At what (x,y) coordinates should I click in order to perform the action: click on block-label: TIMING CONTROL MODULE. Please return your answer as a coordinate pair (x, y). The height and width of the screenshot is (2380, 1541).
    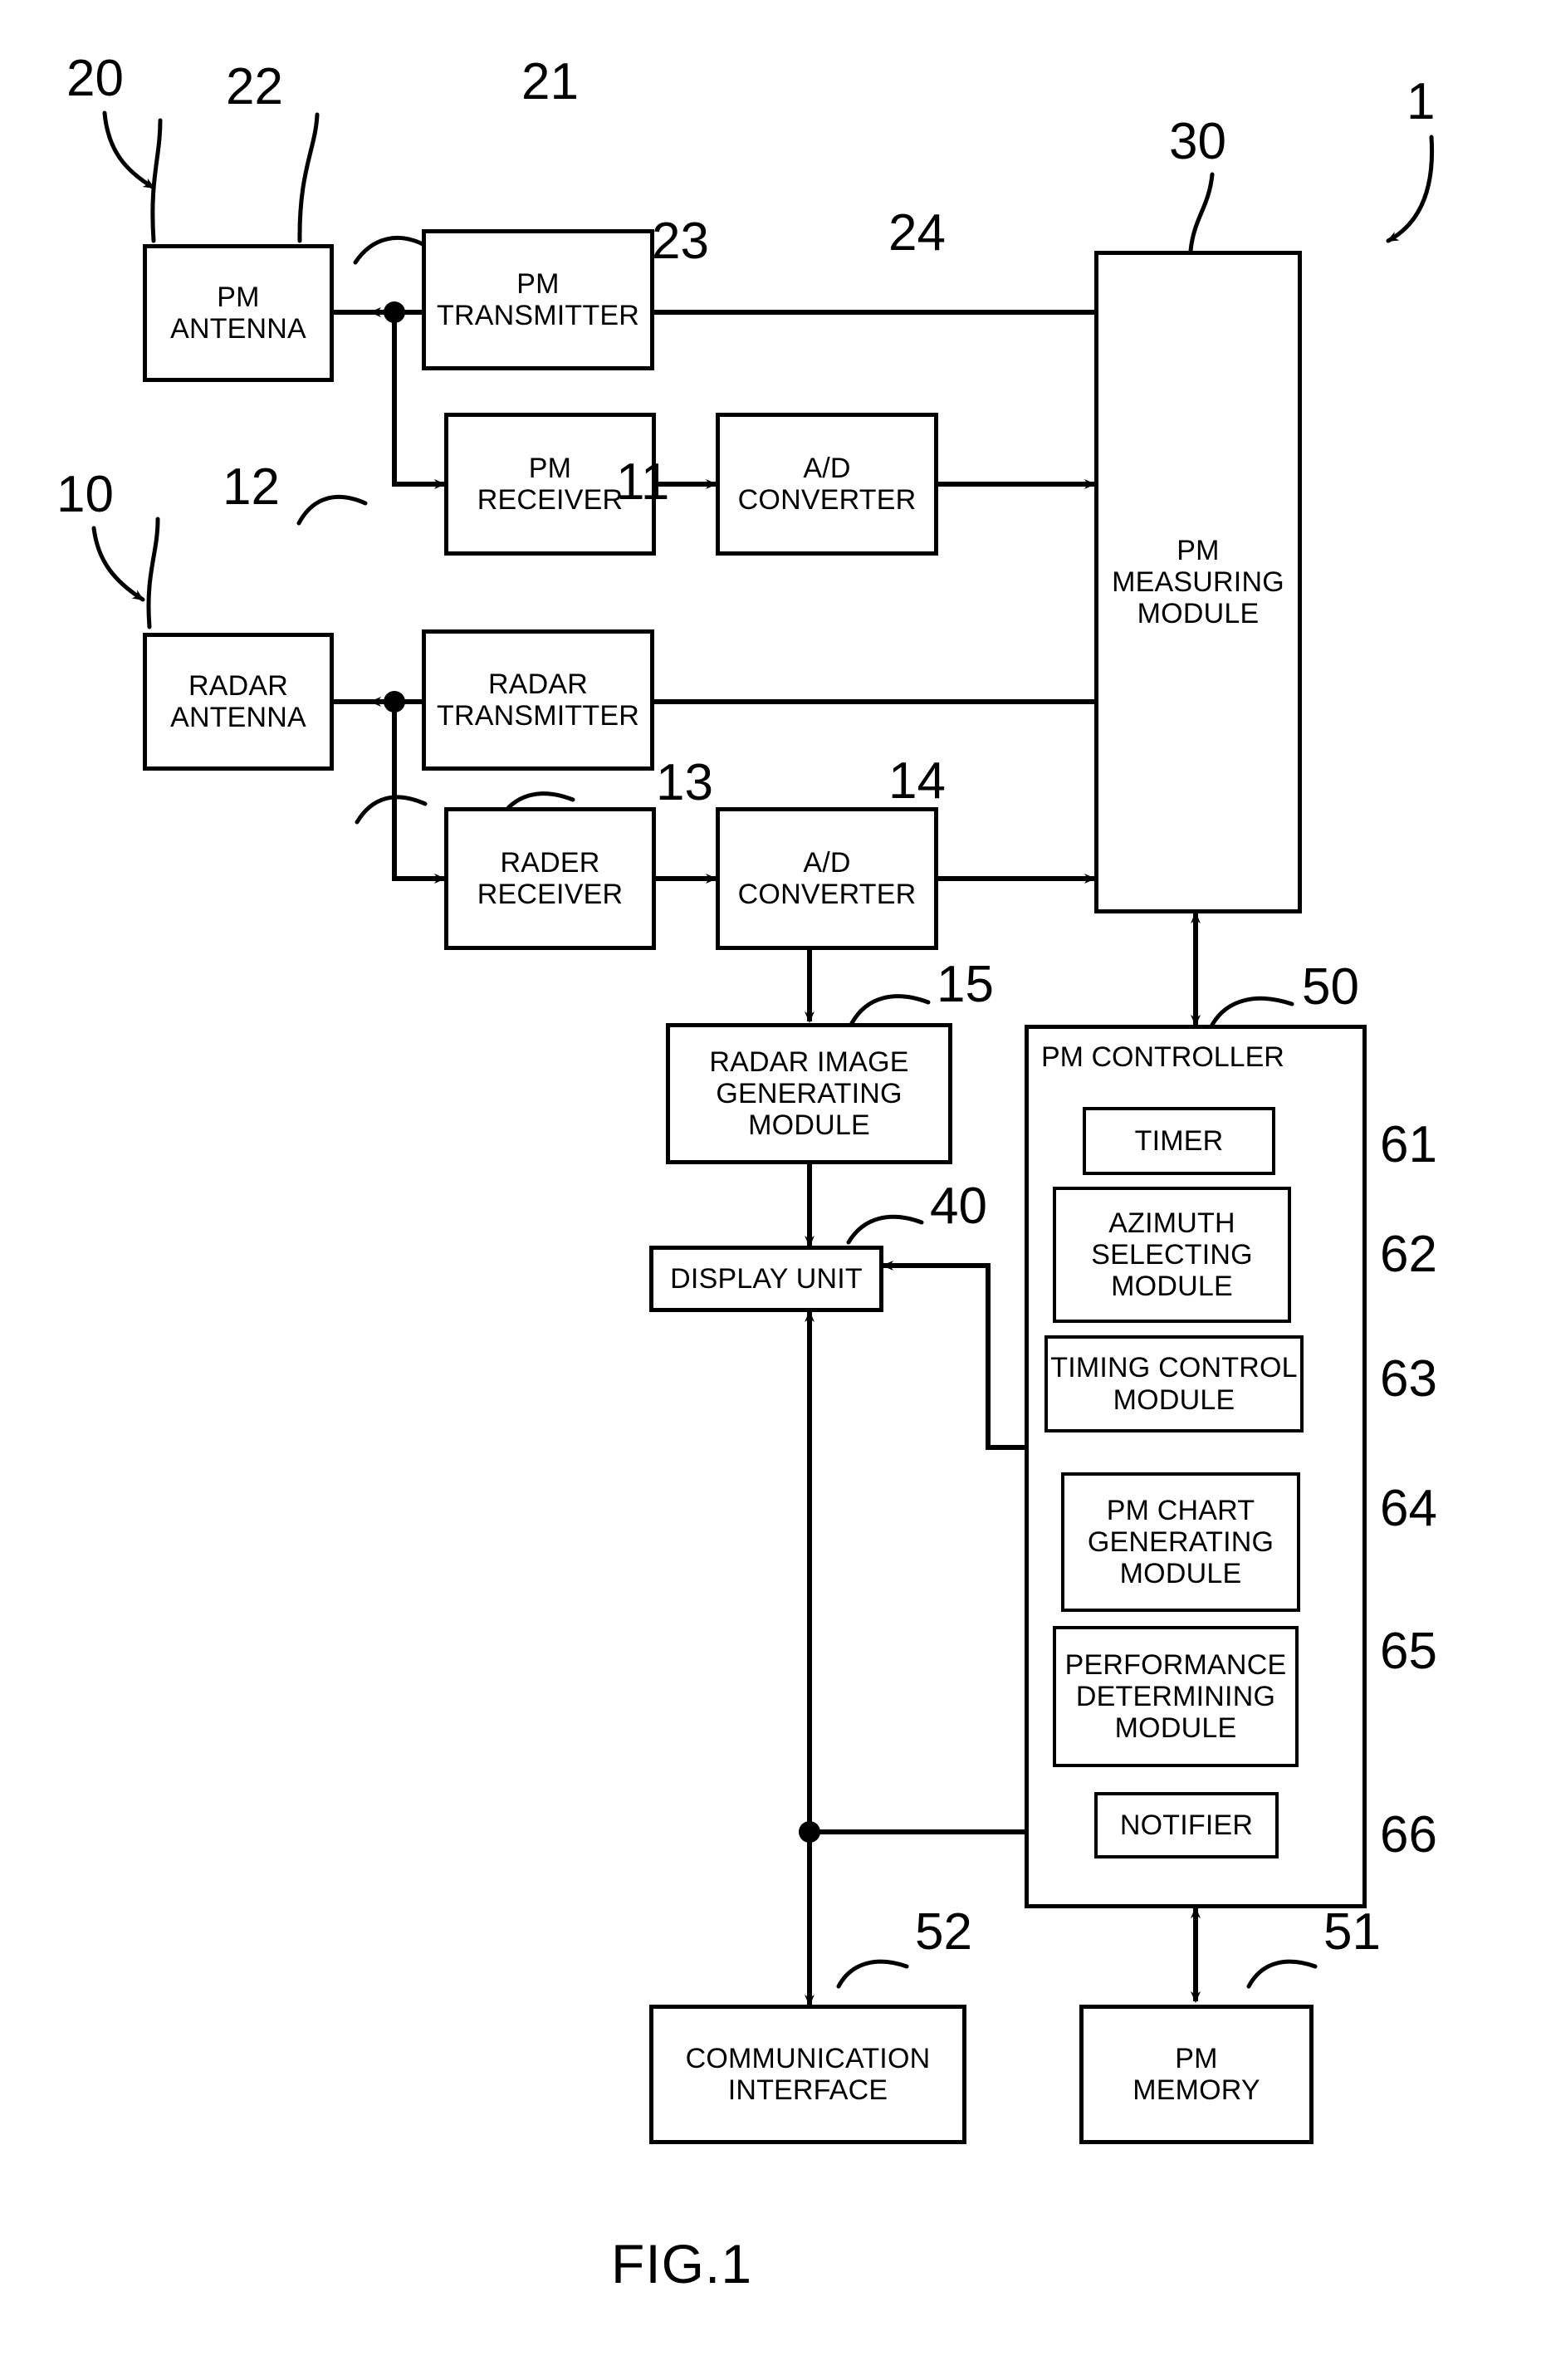
    Looking at the image, I should click on (1174, 1384).